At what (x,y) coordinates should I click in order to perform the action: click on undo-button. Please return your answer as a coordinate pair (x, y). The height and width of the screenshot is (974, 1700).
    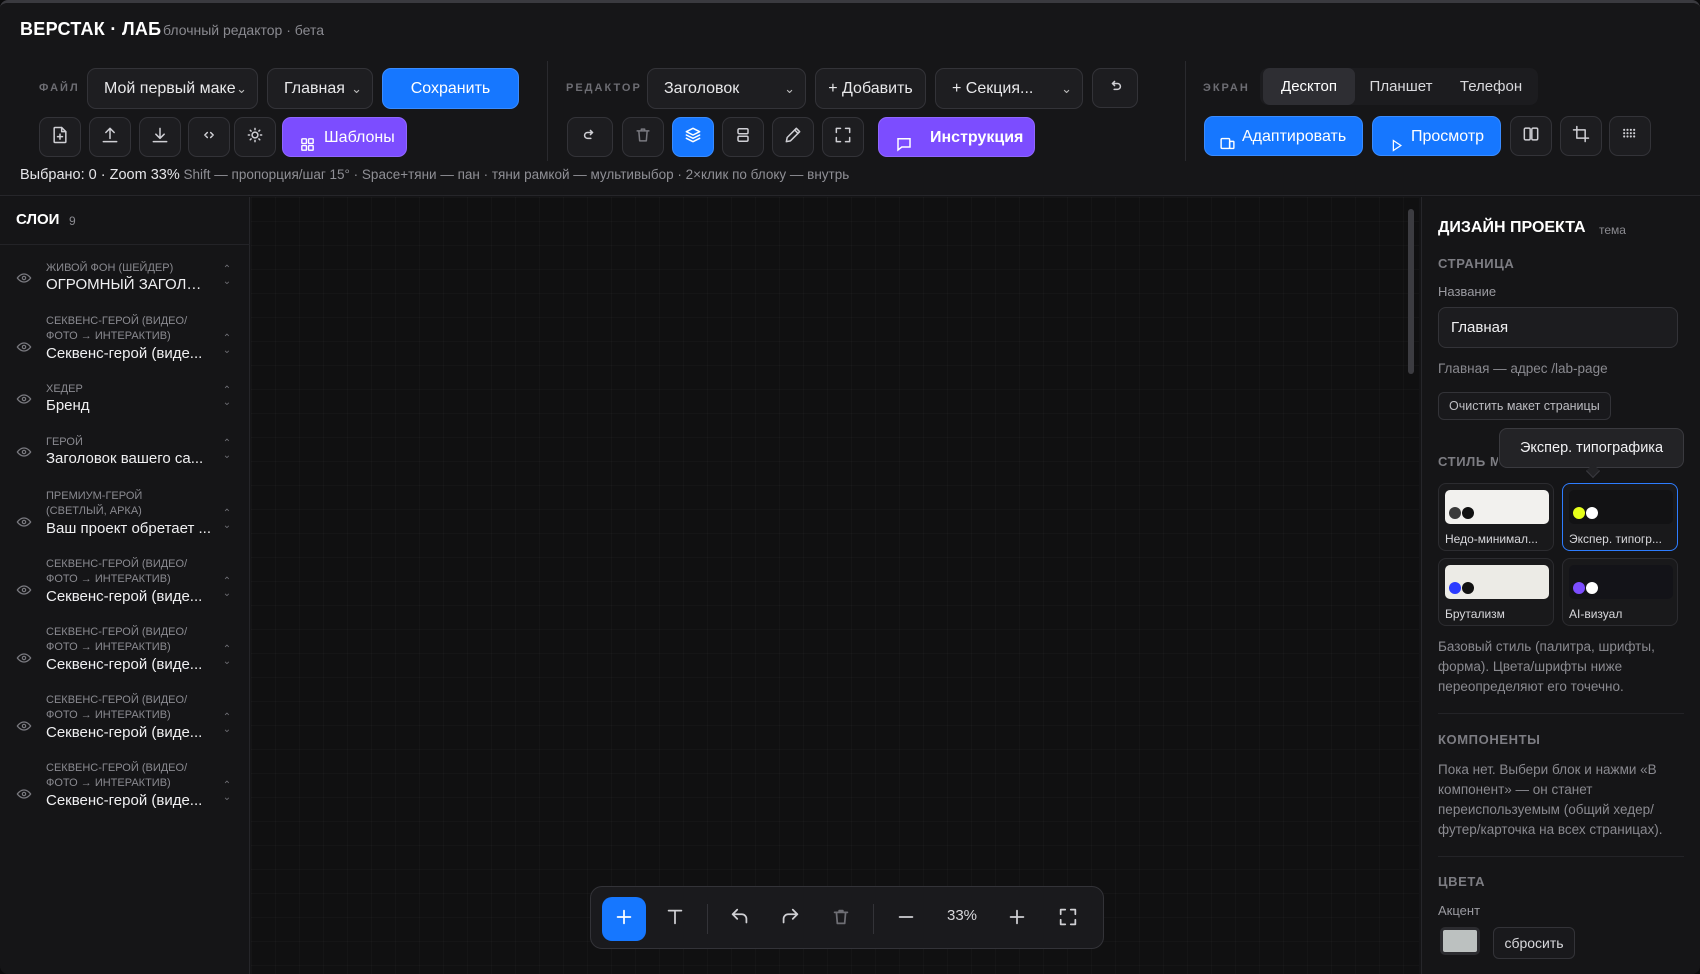
    Looking at the image, I should click on (1115, 88).